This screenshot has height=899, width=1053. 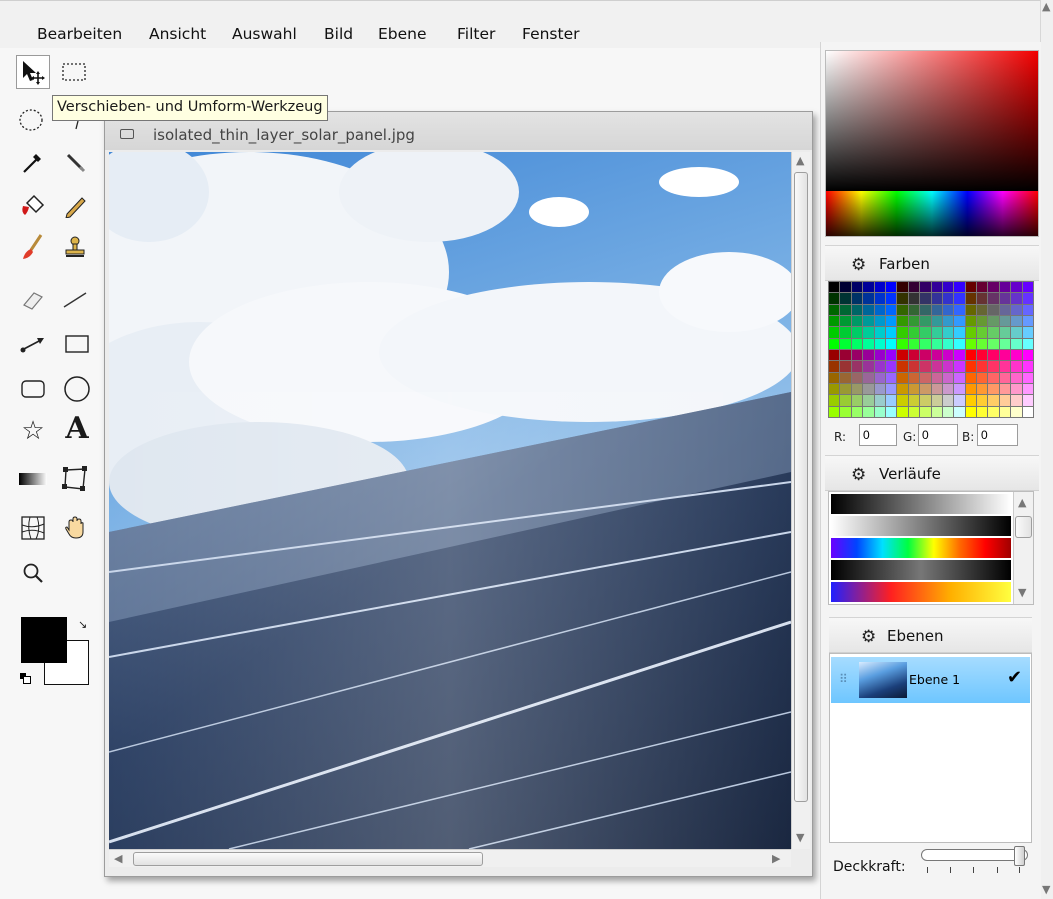 I want to click on pencil-tool, so click(x=75, y=205).